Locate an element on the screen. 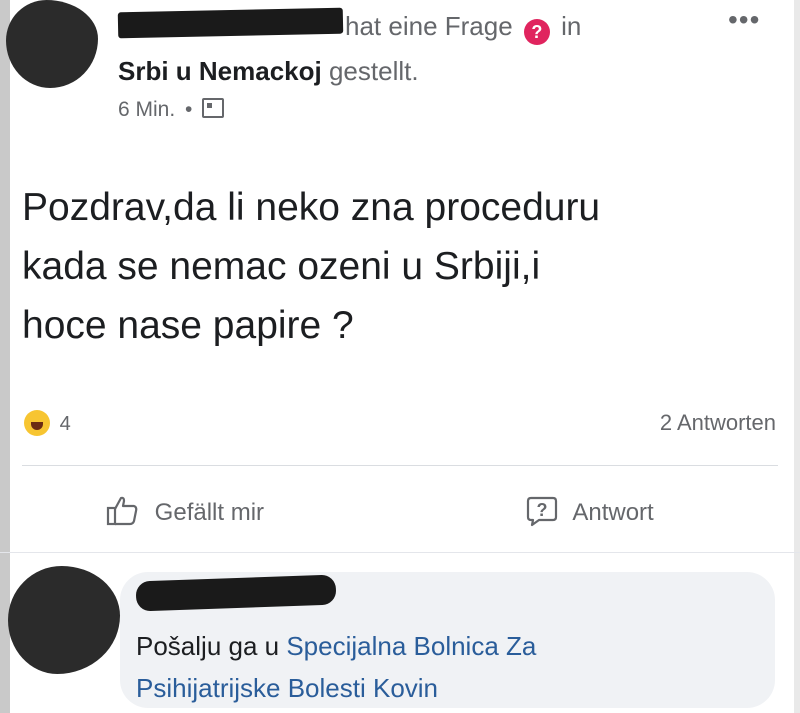 Image resolution: width=800 pixels, height=713 pixels. reaction-count: 4 is located at coordinates (65, 424).